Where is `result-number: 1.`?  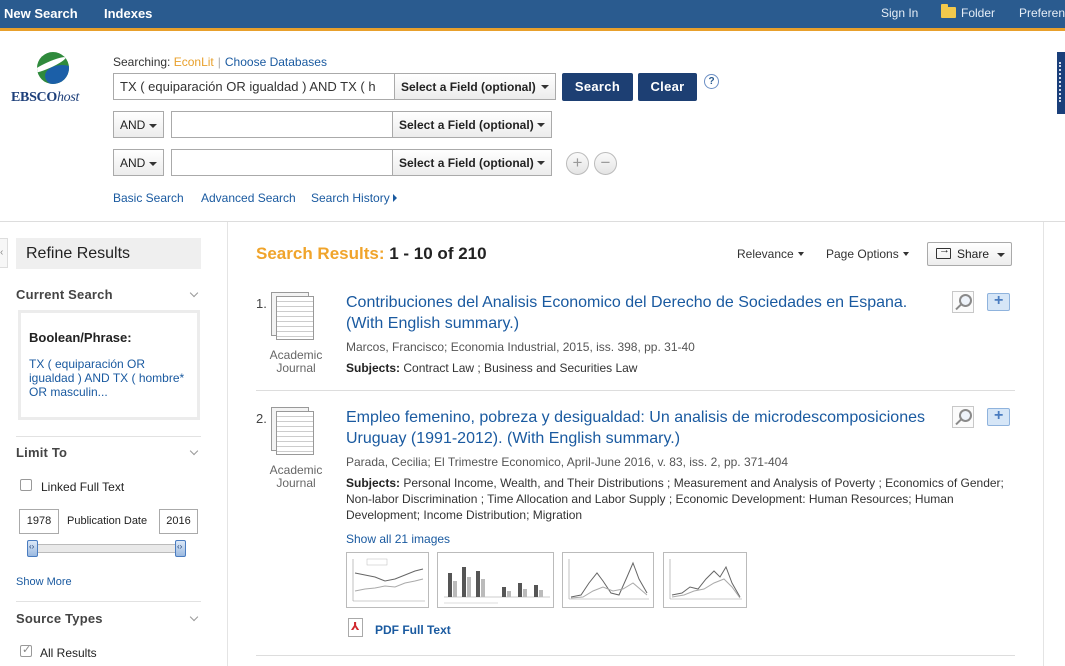 result-number: 1. is located at coordinates (261, 303).